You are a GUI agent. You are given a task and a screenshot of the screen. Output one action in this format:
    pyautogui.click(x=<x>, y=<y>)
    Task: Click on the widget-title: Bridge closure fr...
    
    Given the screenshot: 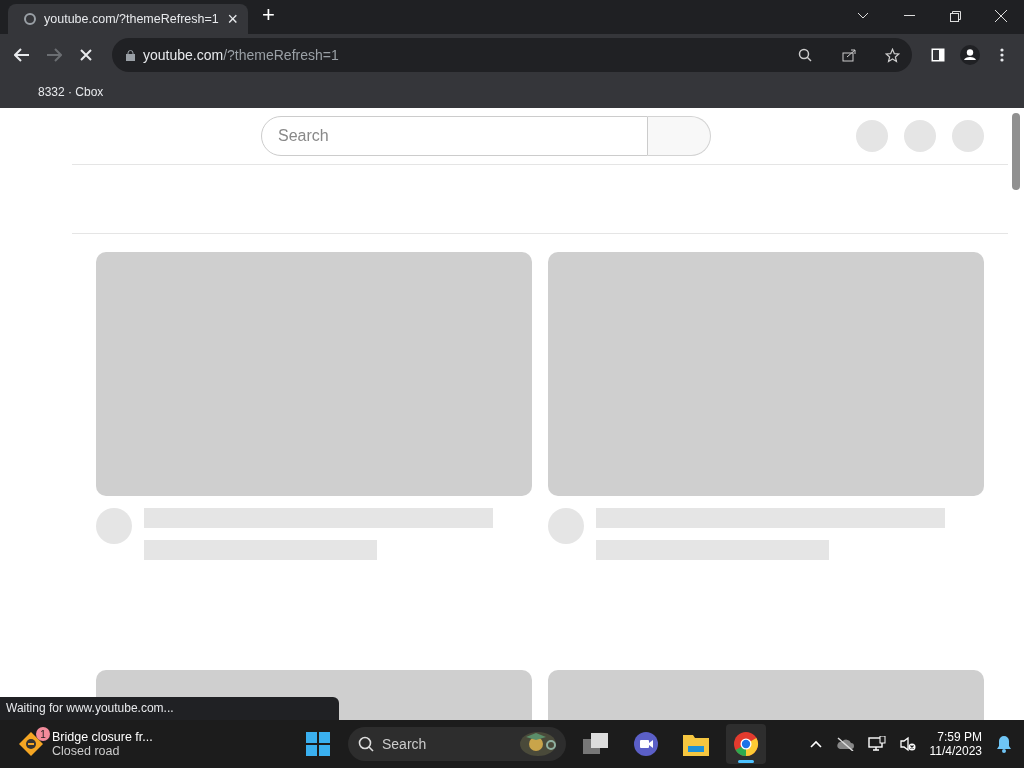 What is the action you would take?
    pyautogui.click(x=102, y=737)
    